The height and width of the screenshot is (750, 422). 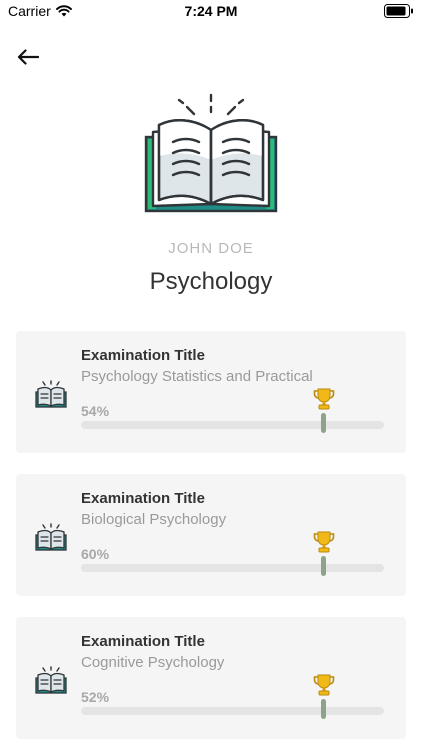 I want to click on exam-subtitle: Biological Psychology, so click(x=154, y=519).